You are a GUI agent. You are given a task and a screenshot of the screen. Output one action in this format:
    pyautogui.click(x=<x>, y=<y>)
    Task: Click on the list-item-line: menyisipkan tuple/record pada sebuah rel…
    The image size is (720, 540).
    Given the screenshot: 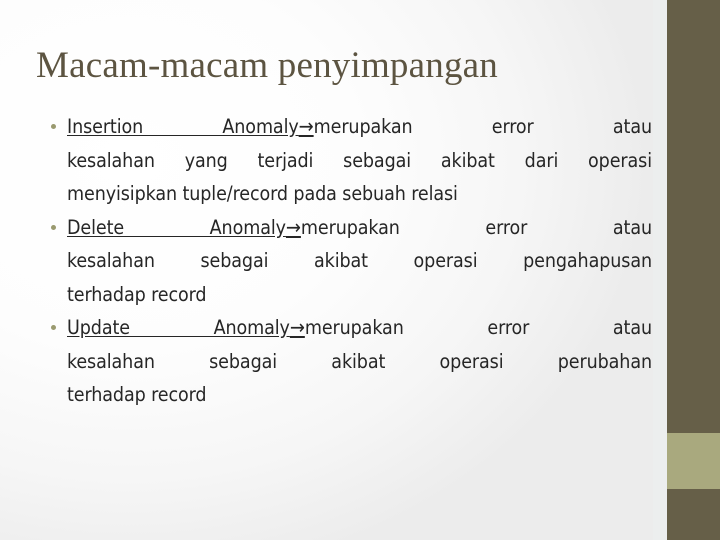 What is the action you would take?
    pyautogui.click(x=262, y=193)
    